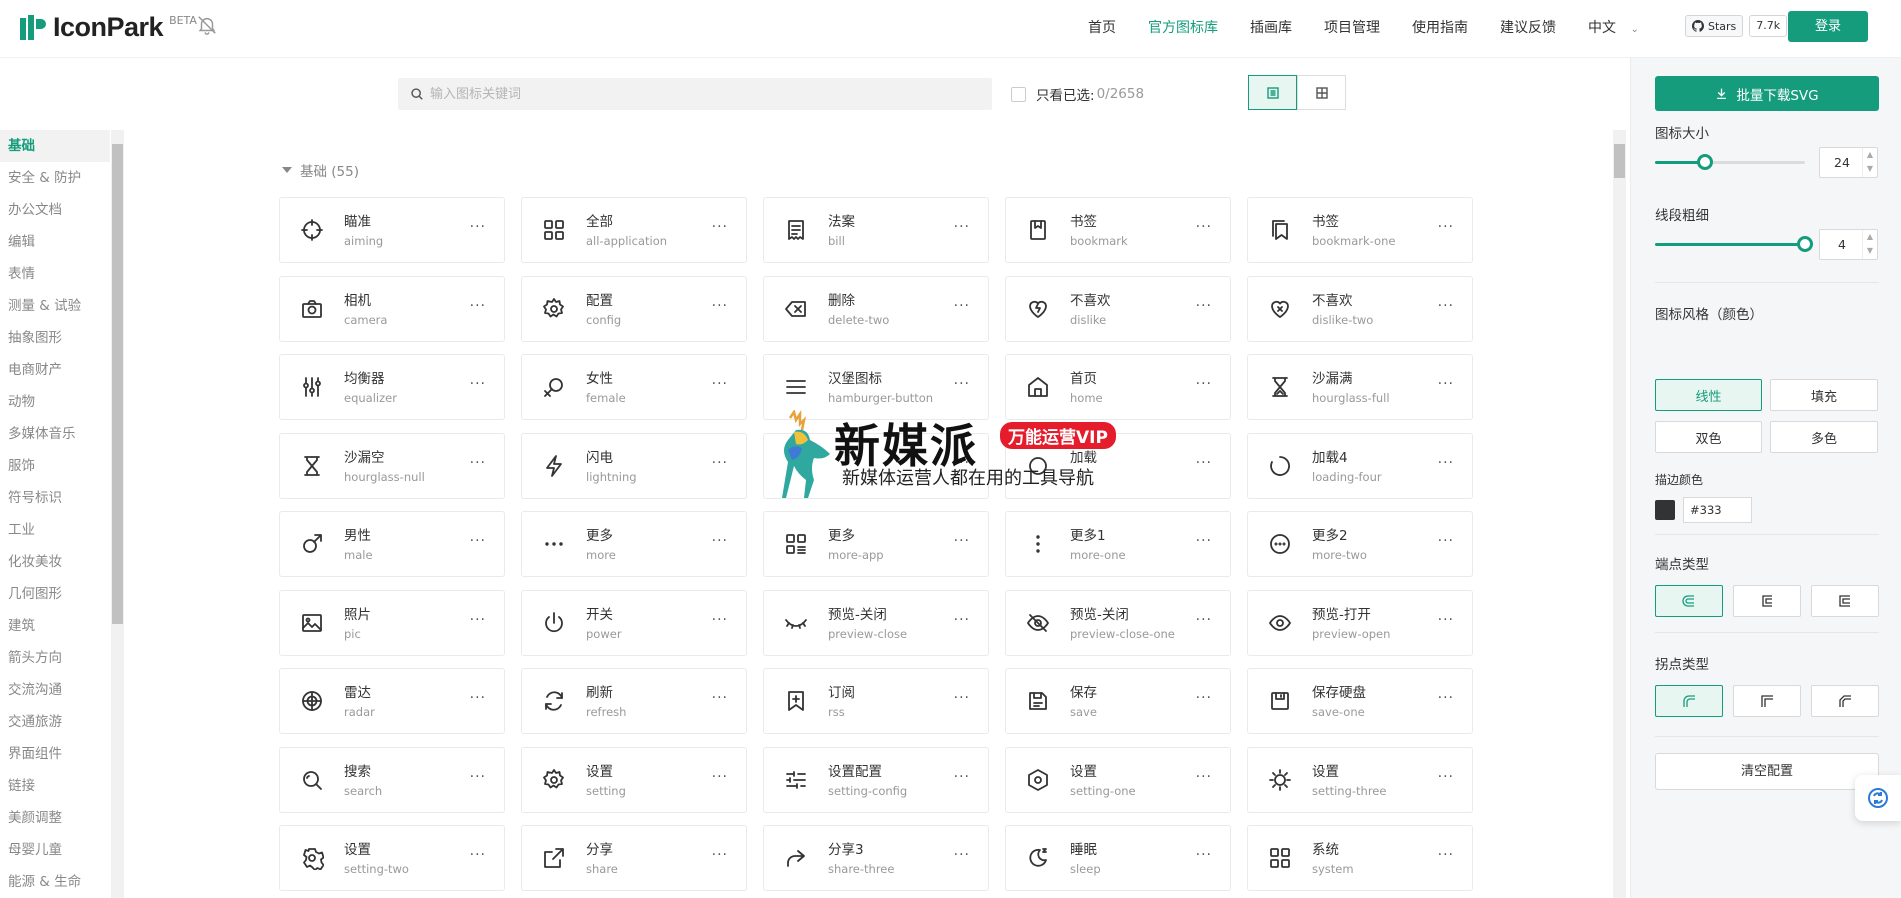  Describe the element at coordinates (1619, 514) in the screenshot. I see `main-scrollbar` at that location.